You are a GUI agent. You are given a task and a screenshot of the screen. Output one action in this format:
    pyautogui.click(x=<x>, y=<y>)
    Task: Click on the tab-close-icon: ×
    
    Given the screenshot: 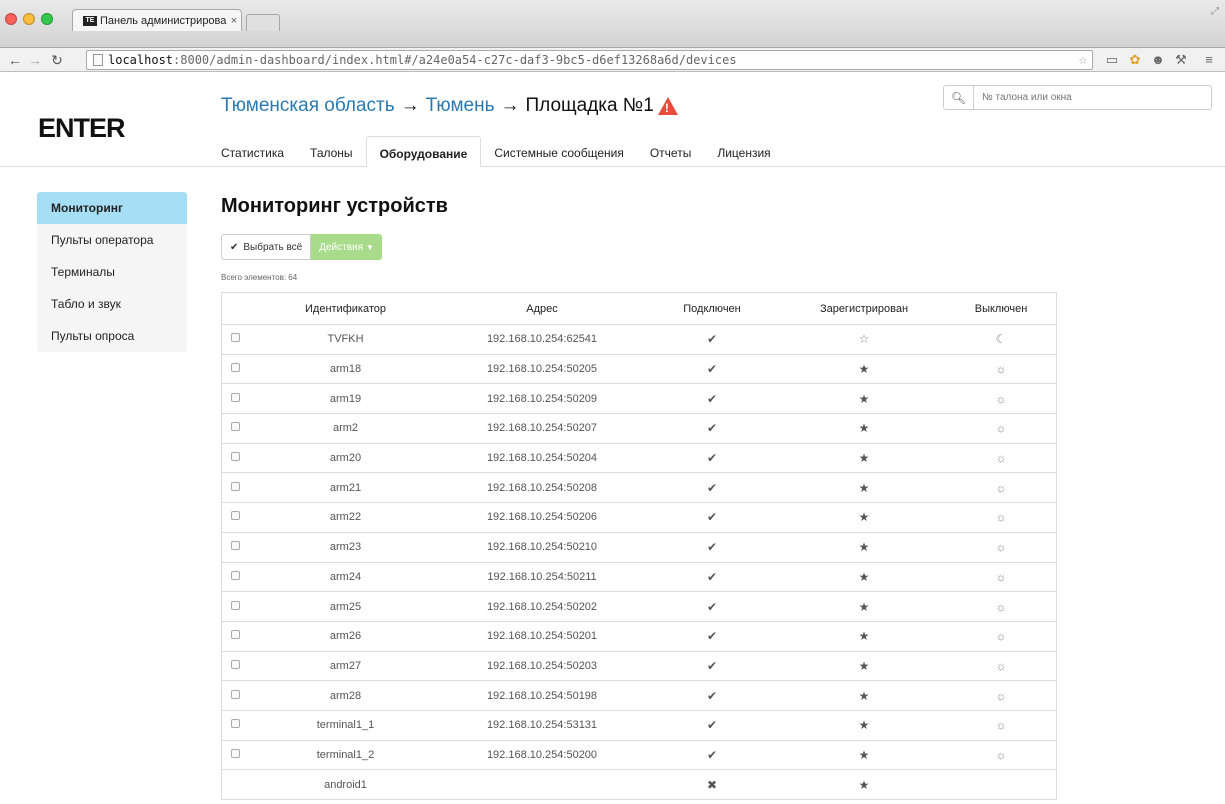 What is the action you would take?
    pyautogui.click(x=234, y=21)
    